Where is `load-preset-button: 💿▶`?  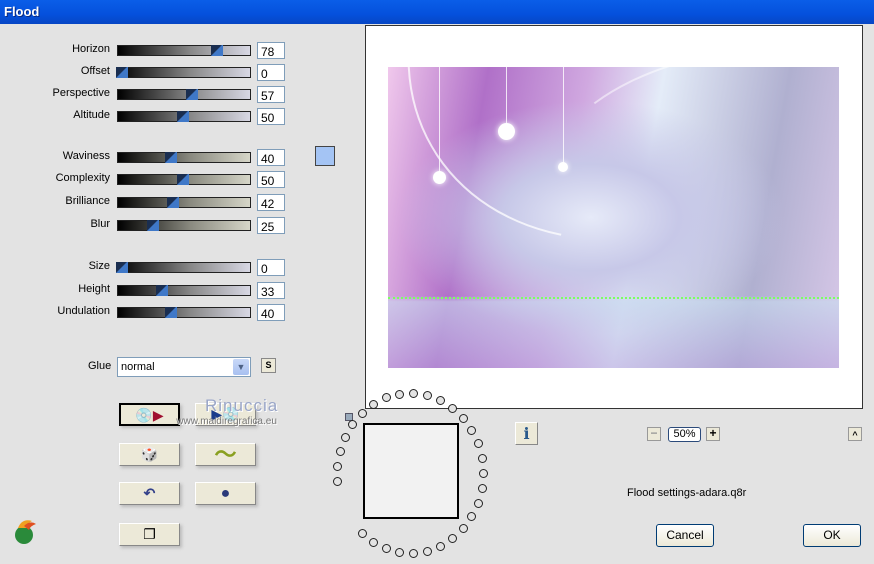
load-preset-button: 💿▶ is located at coordinates (149, 414).